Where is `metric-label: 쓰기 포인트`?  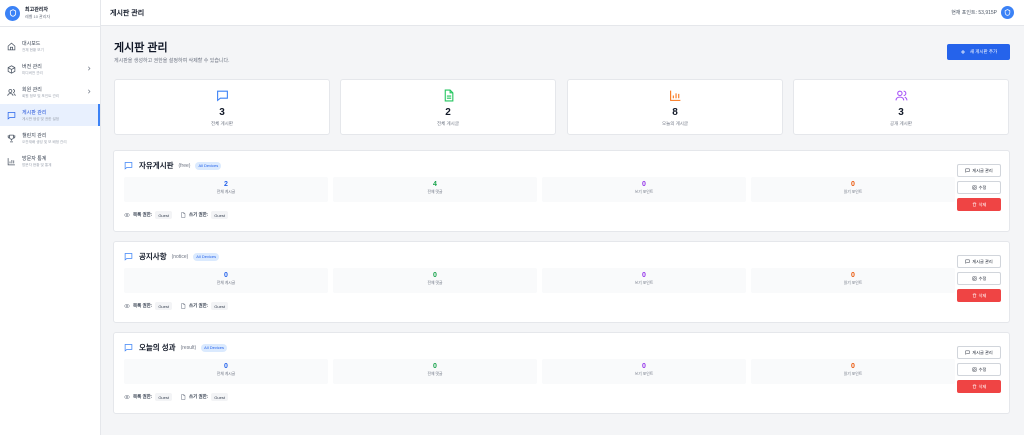
metric-label: 쓰기 포인트 is located at coordinates (644, 283).